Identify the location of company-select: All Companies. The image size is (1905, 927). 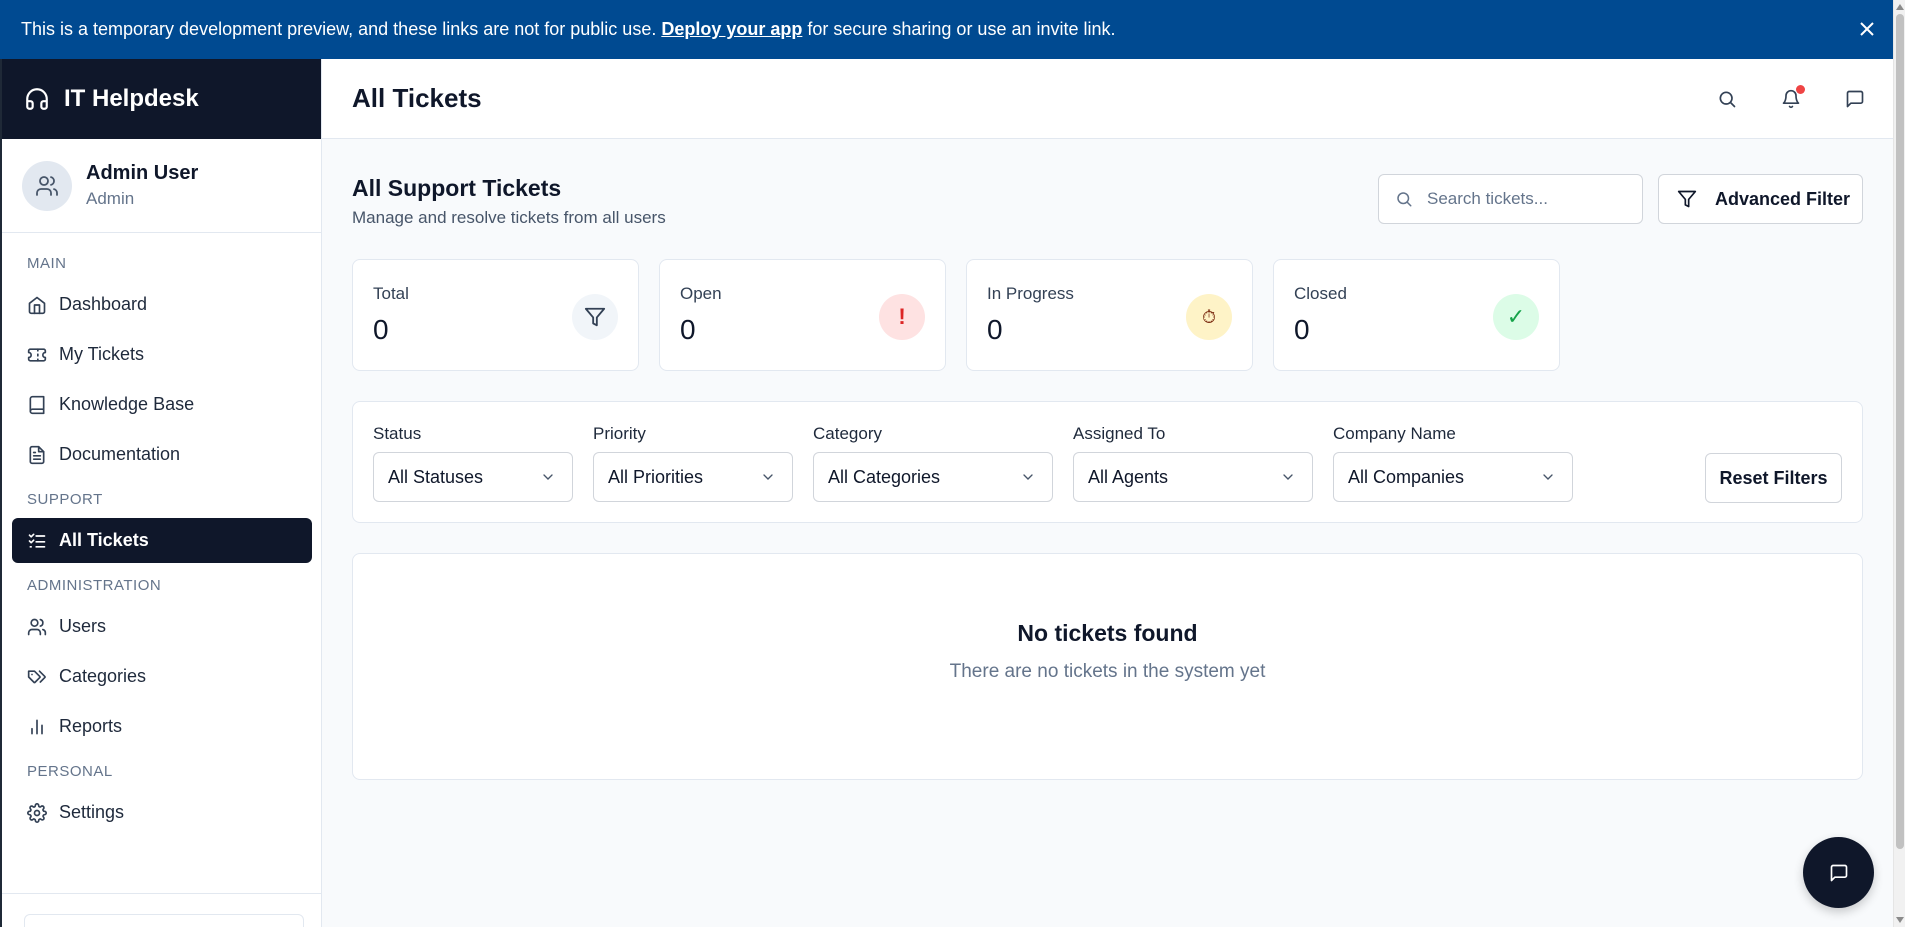
(1453, 477).